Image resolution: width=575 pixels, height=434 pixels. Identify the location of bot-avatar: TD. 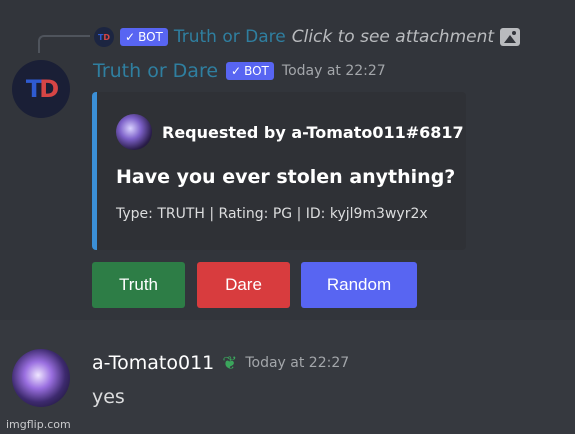
(41, 89).